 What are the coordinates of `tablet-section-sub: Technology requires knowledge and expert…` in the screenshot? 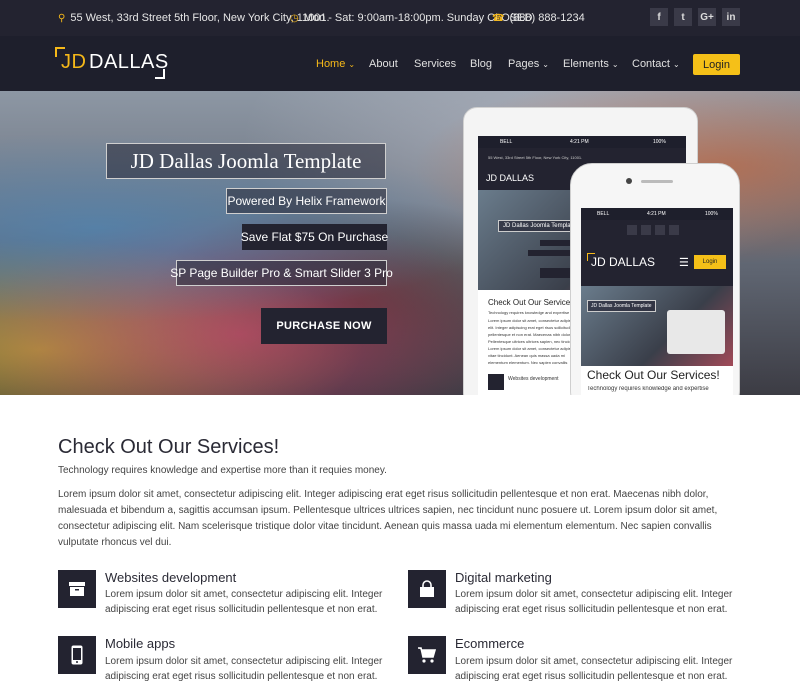 It's located at (529, 312).